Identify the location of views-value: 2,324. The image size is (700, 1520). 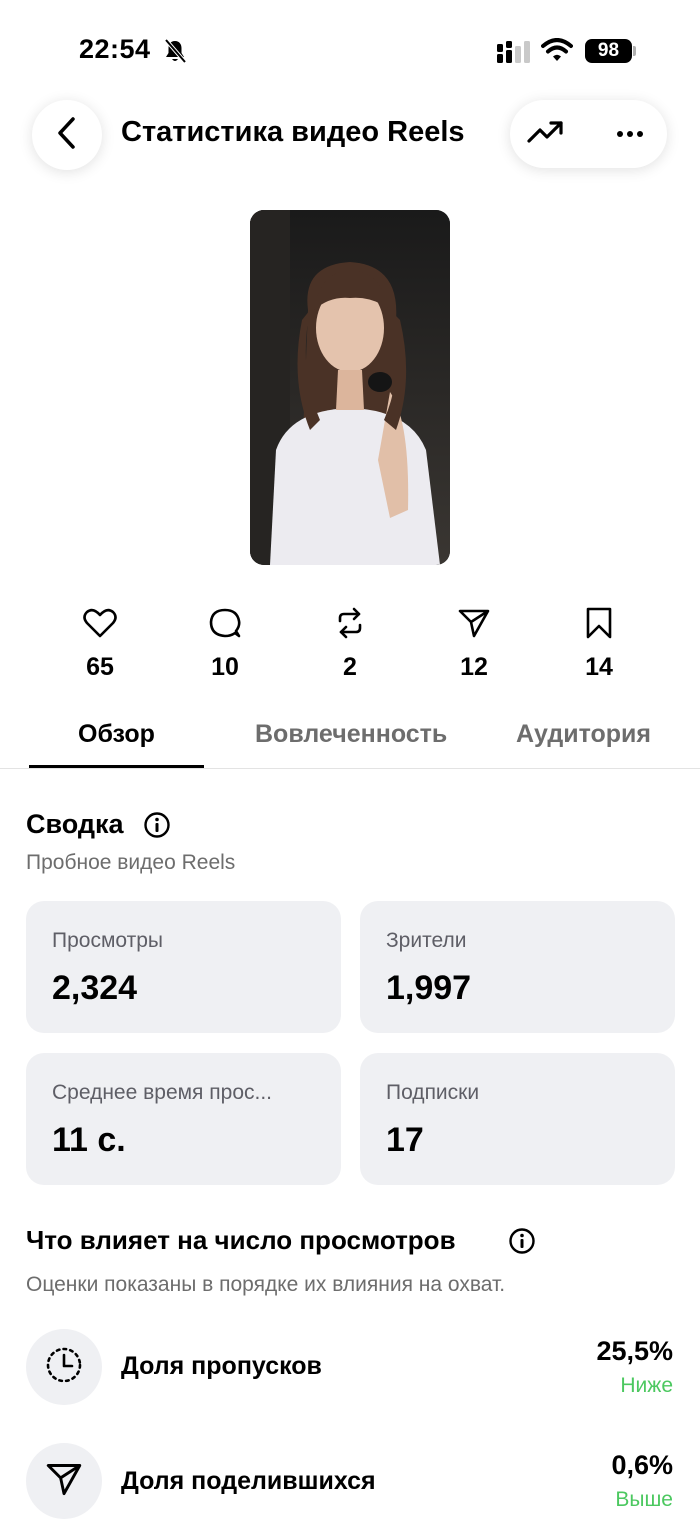
(95, 988).